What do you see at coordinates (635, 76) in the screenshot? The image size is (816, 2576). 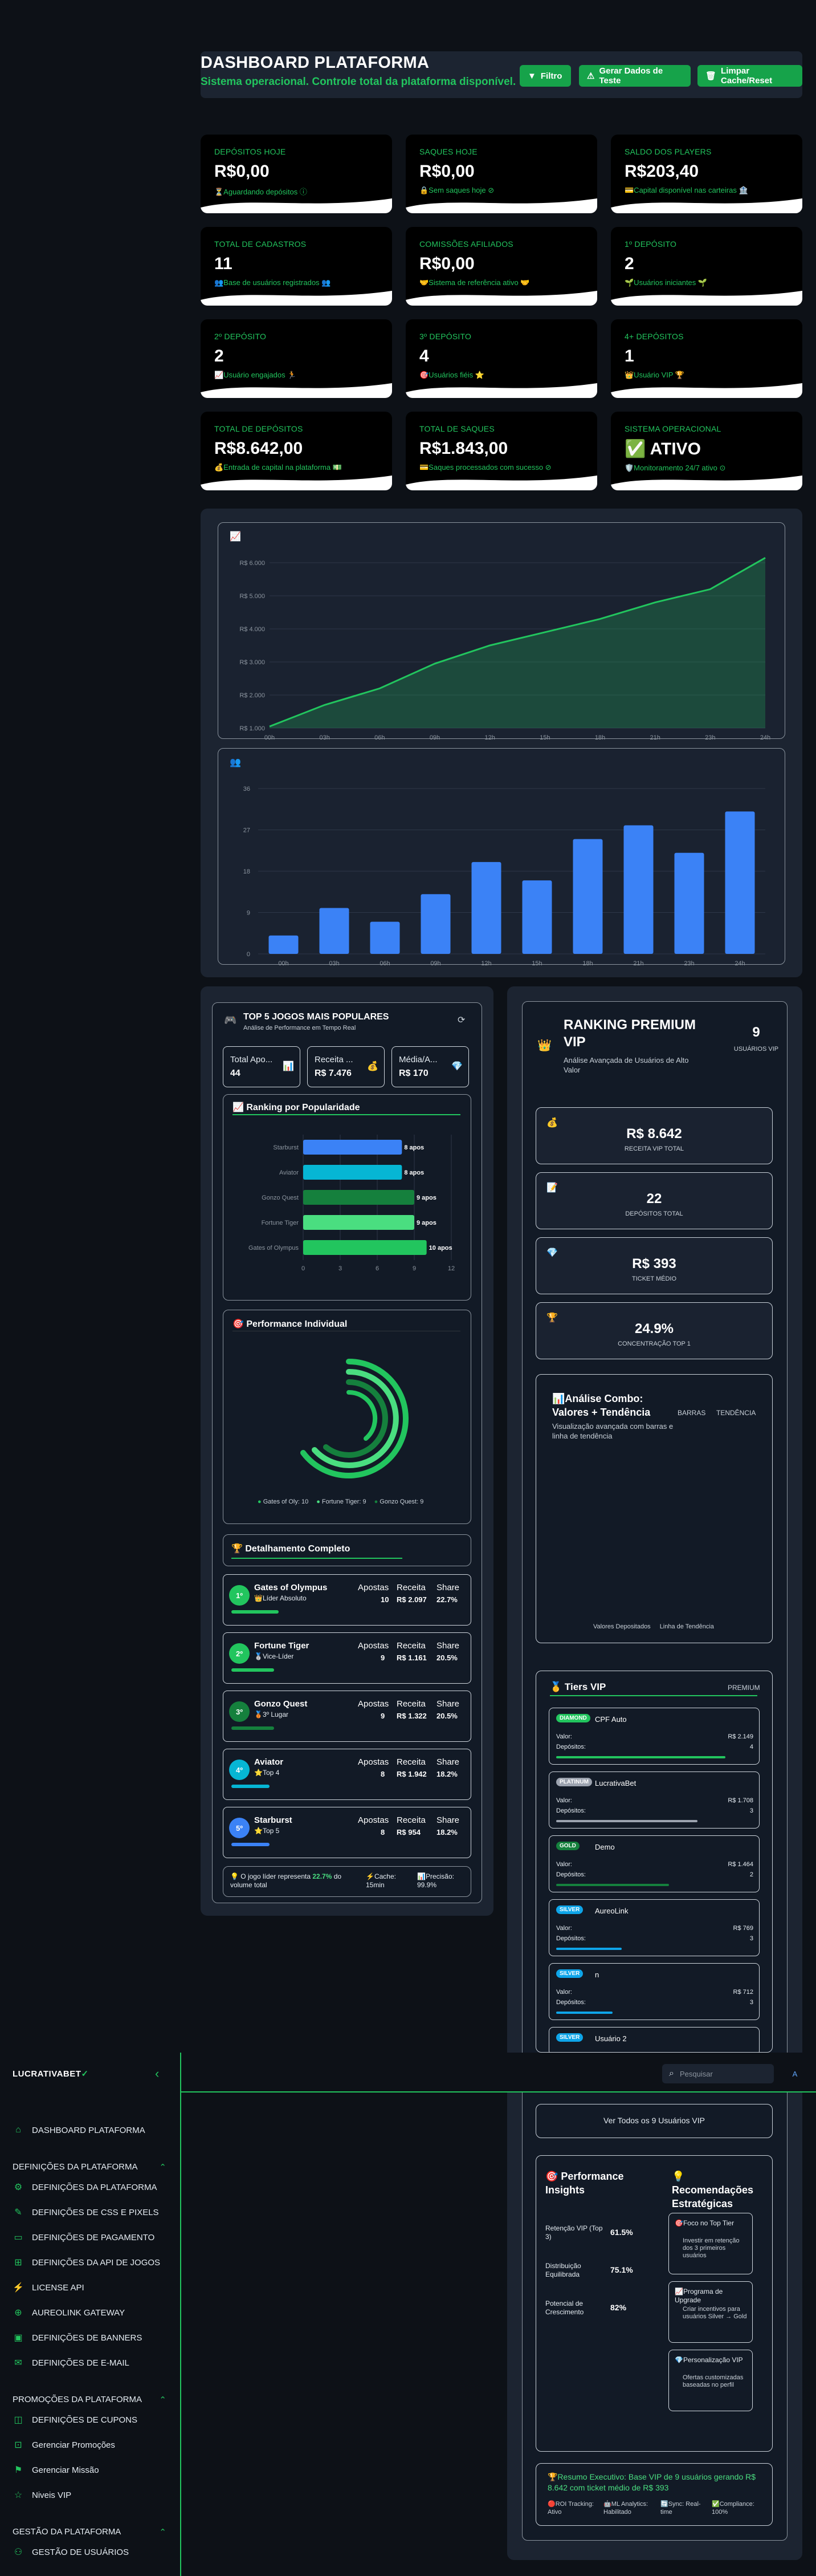 I see `generate-test-data-button: ⚠ Gerar Dados de Teste` at bounding box center [635, 76].